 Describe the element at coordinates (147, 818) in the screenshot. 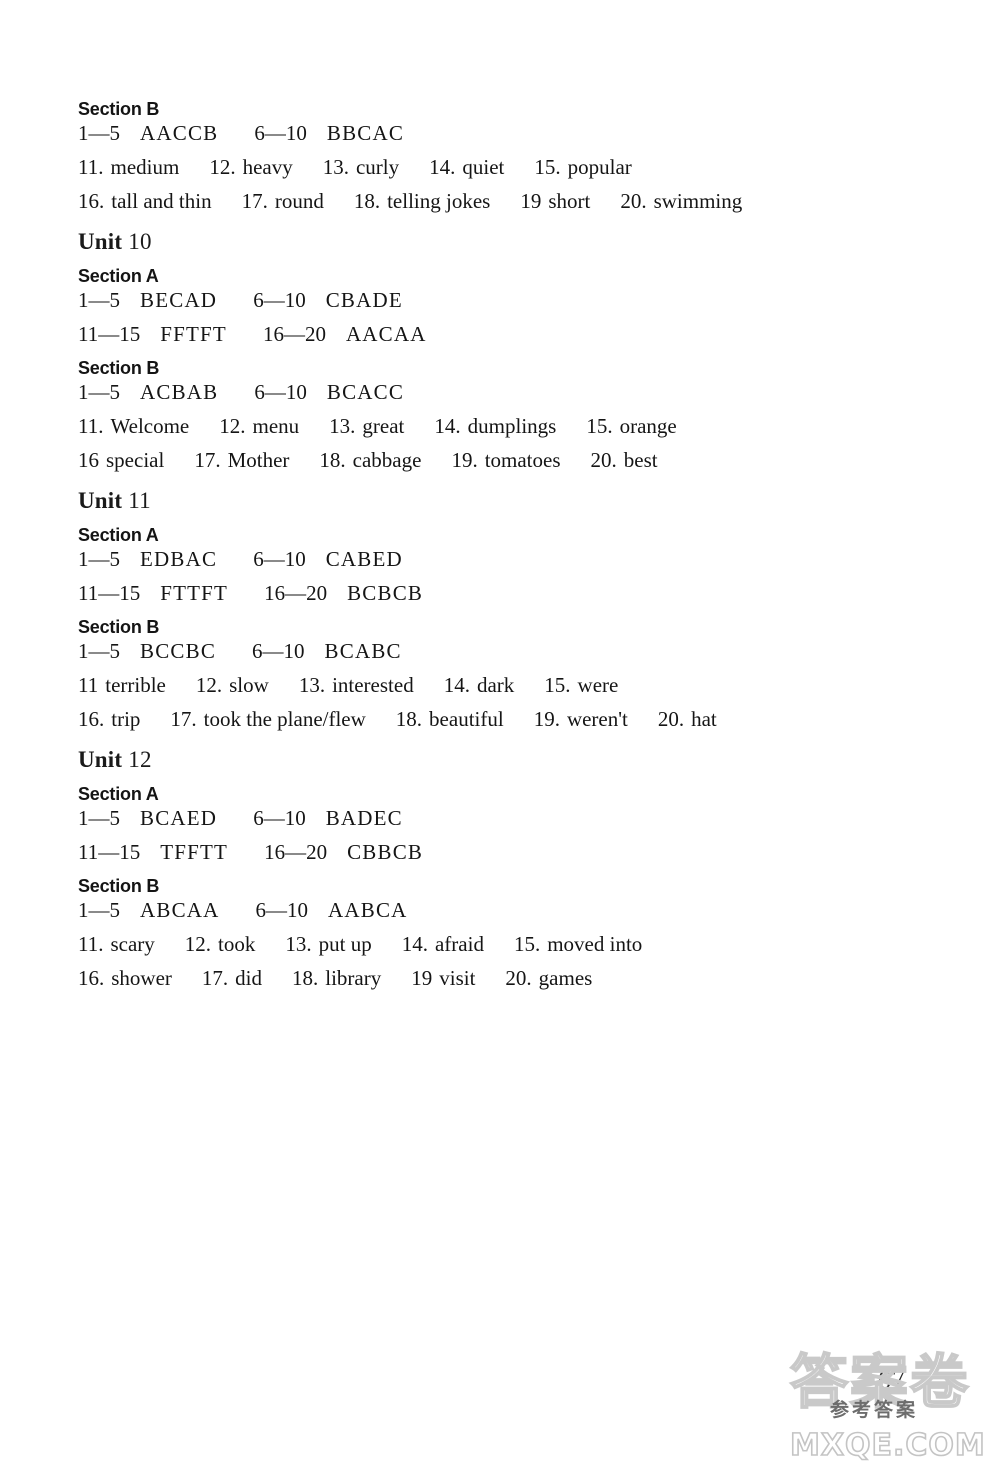

I see `answer-range-group: 1—5 BCAED` at that location.